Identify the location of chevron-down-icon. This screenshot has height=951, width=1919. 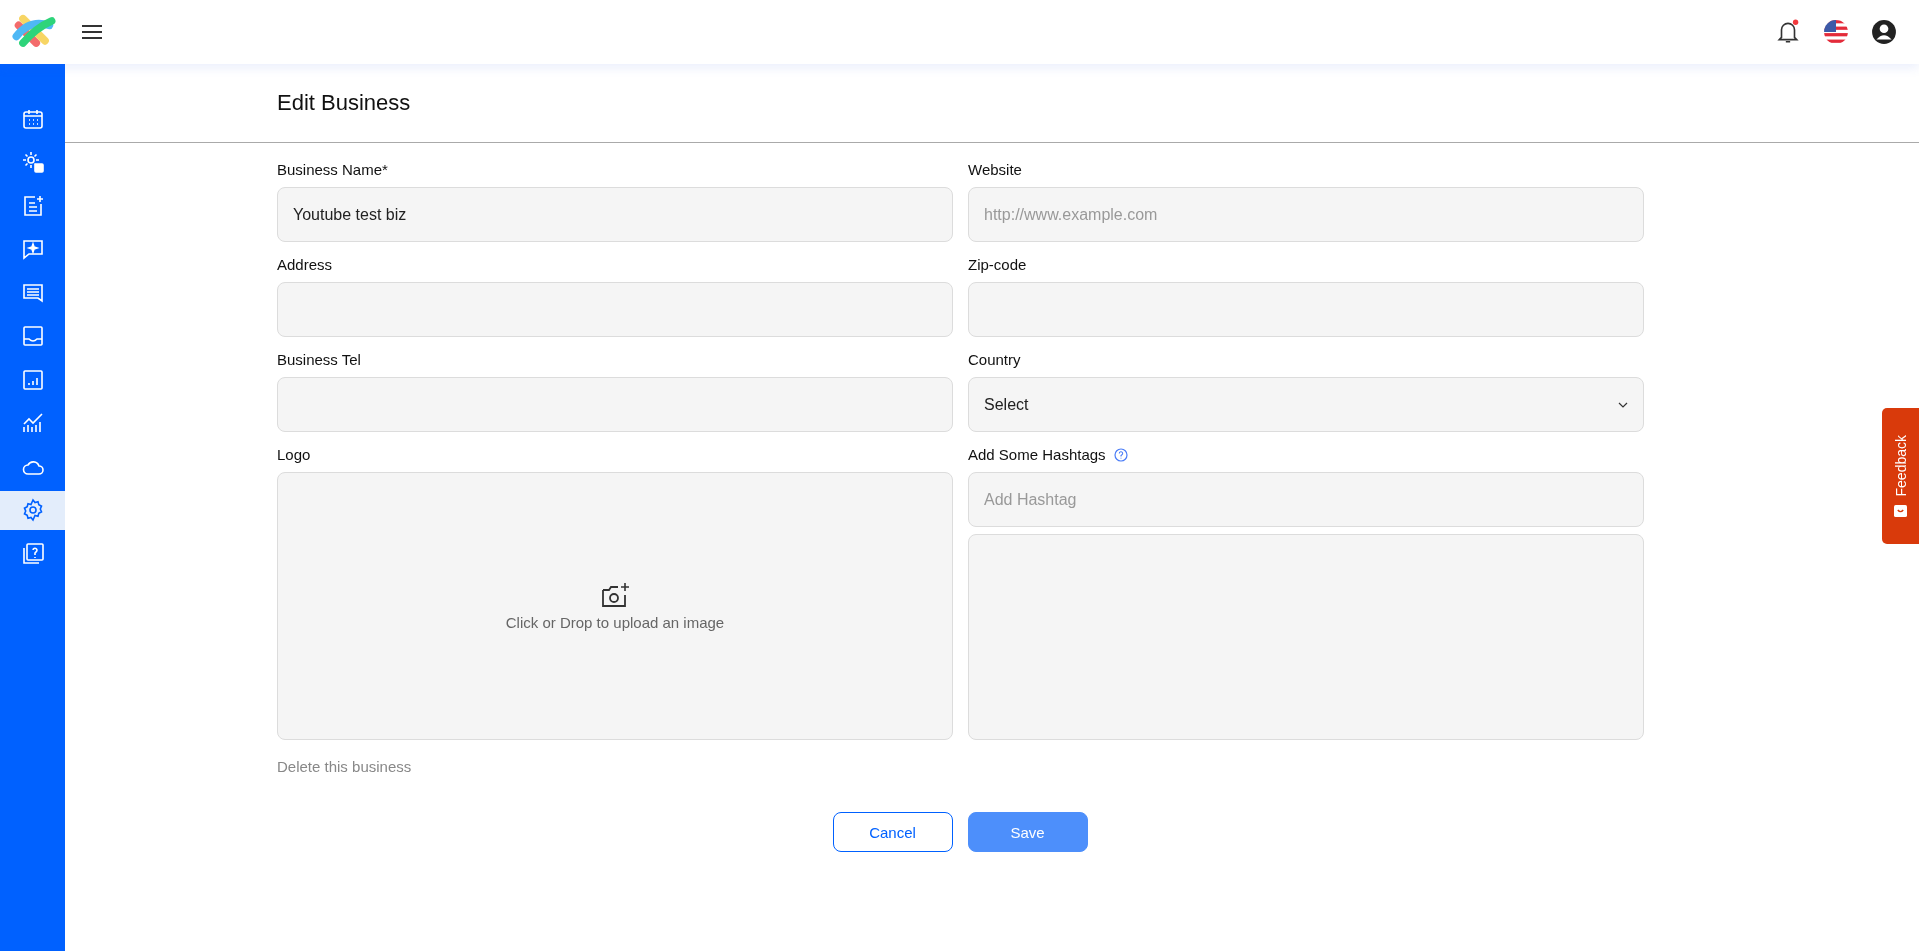
(1623, 404).